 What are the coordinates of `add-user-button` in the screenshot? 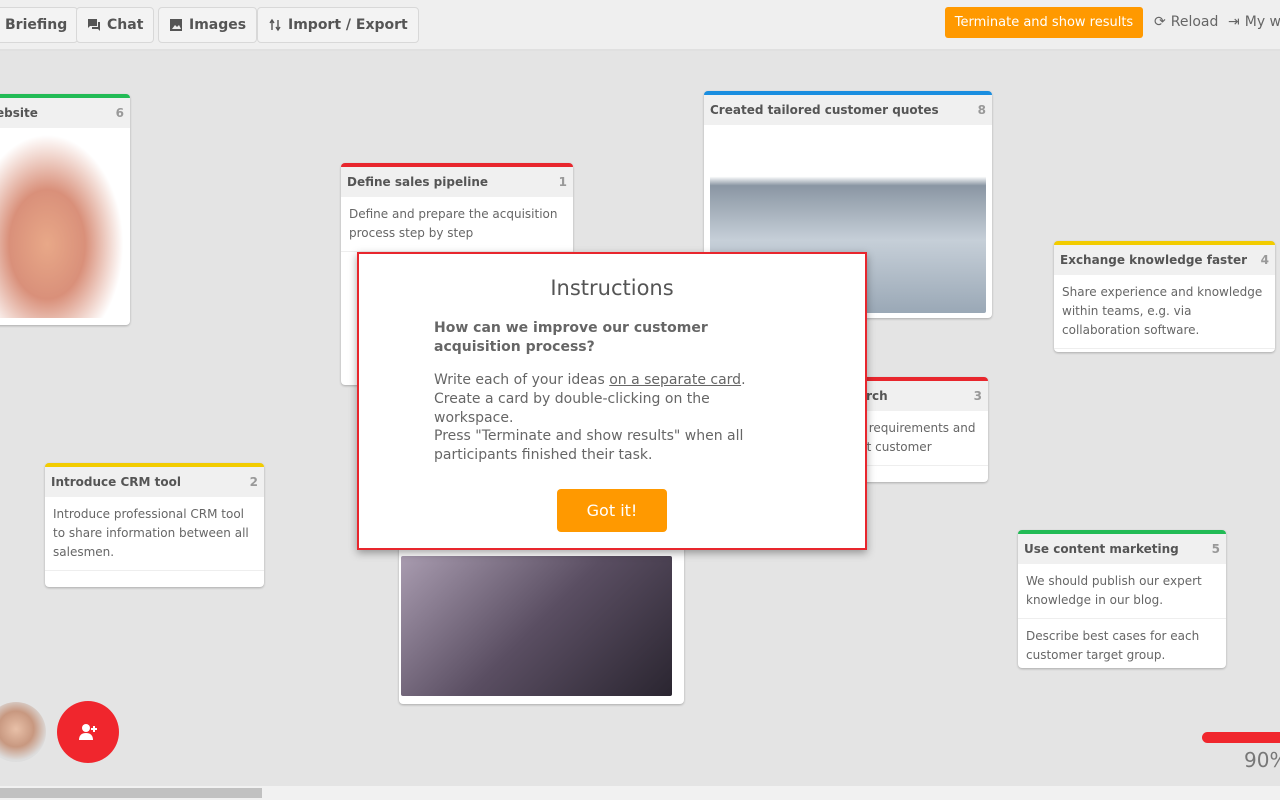 It's located at (88, 732).